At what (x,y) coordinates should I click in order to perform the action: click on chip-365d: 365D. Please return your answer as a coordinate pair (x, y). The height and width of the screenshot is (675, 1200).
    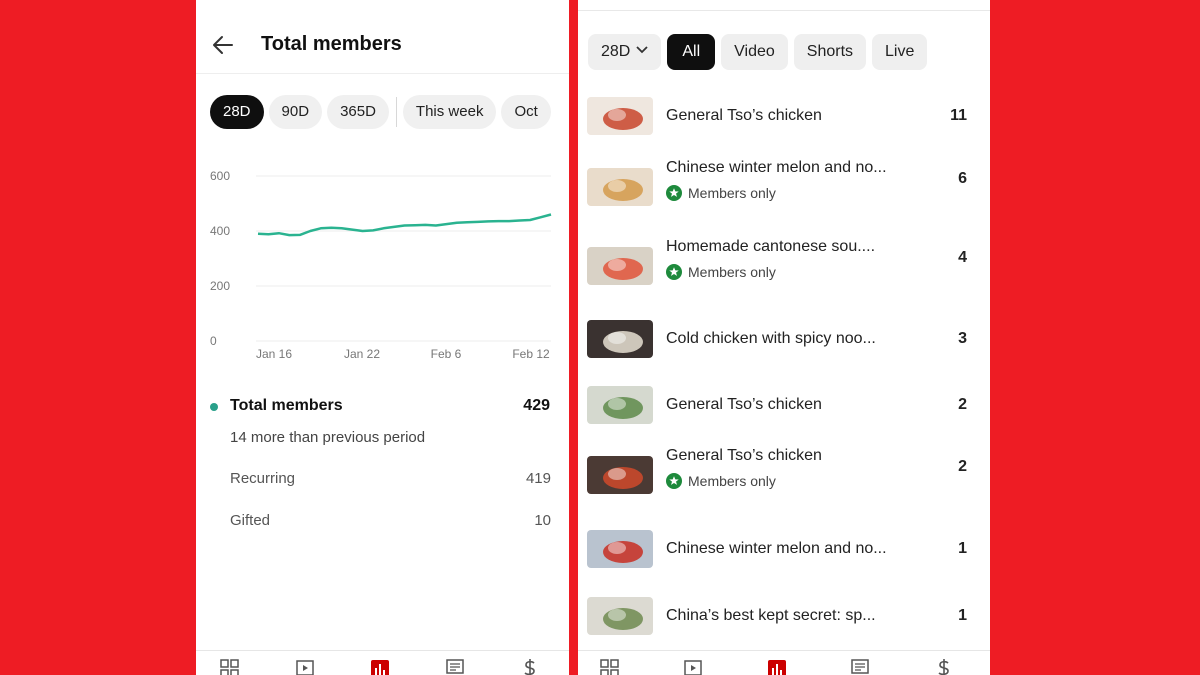
    Looking at the image, I should click on (358, 112).